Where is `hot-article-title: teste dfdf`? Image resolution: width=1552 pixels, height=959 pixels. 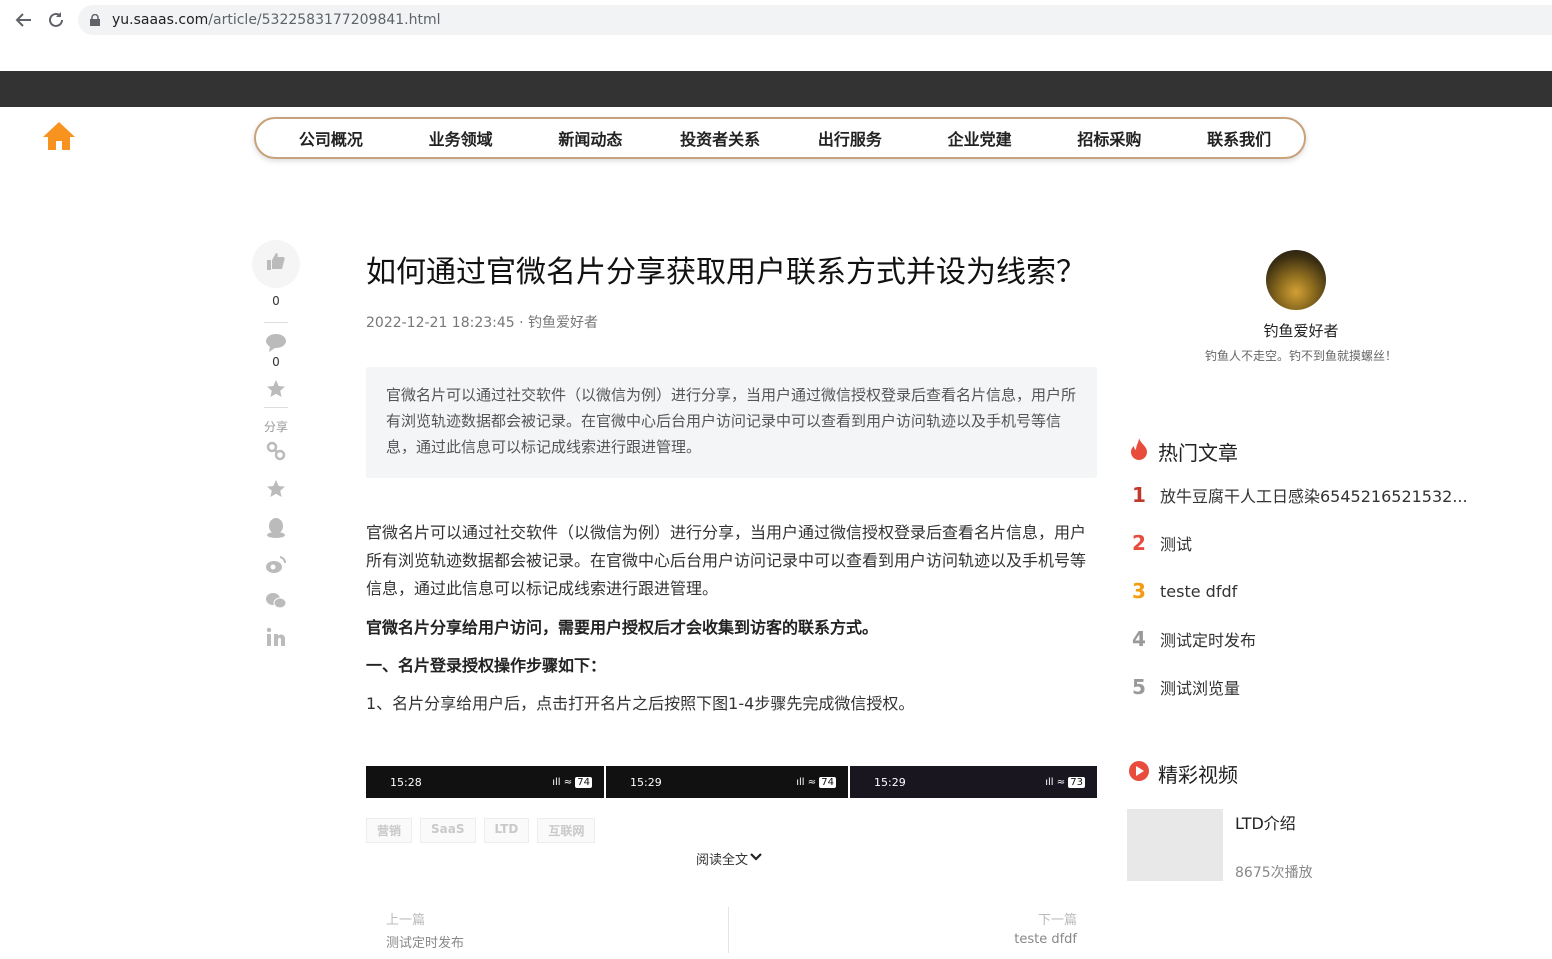
hot-article-title: teste dfdf is located at coordinates (1199, 591).